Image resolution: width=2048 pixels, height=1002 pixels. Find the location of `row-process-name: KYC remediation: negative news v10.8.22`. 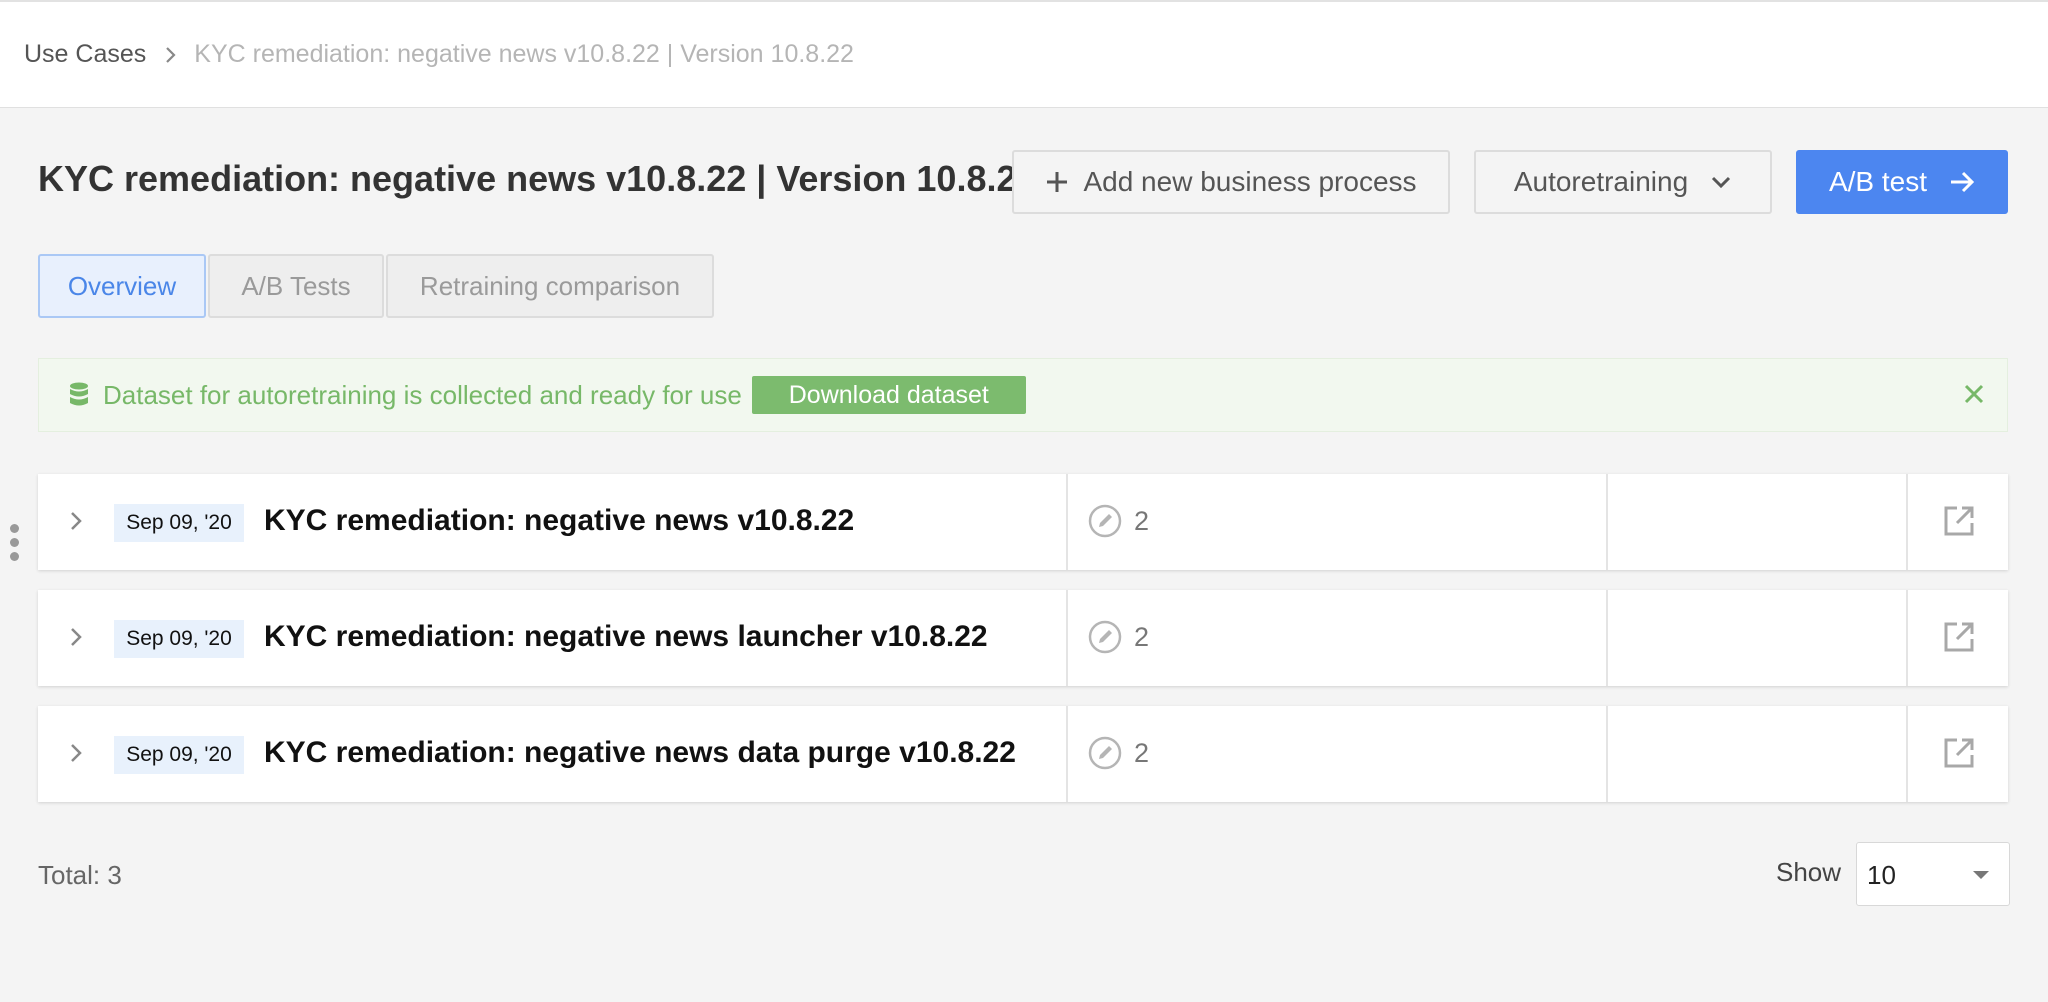

row-process-name: KYC remediation: negative news v10.8.22 is located at coordinates (559, 521).